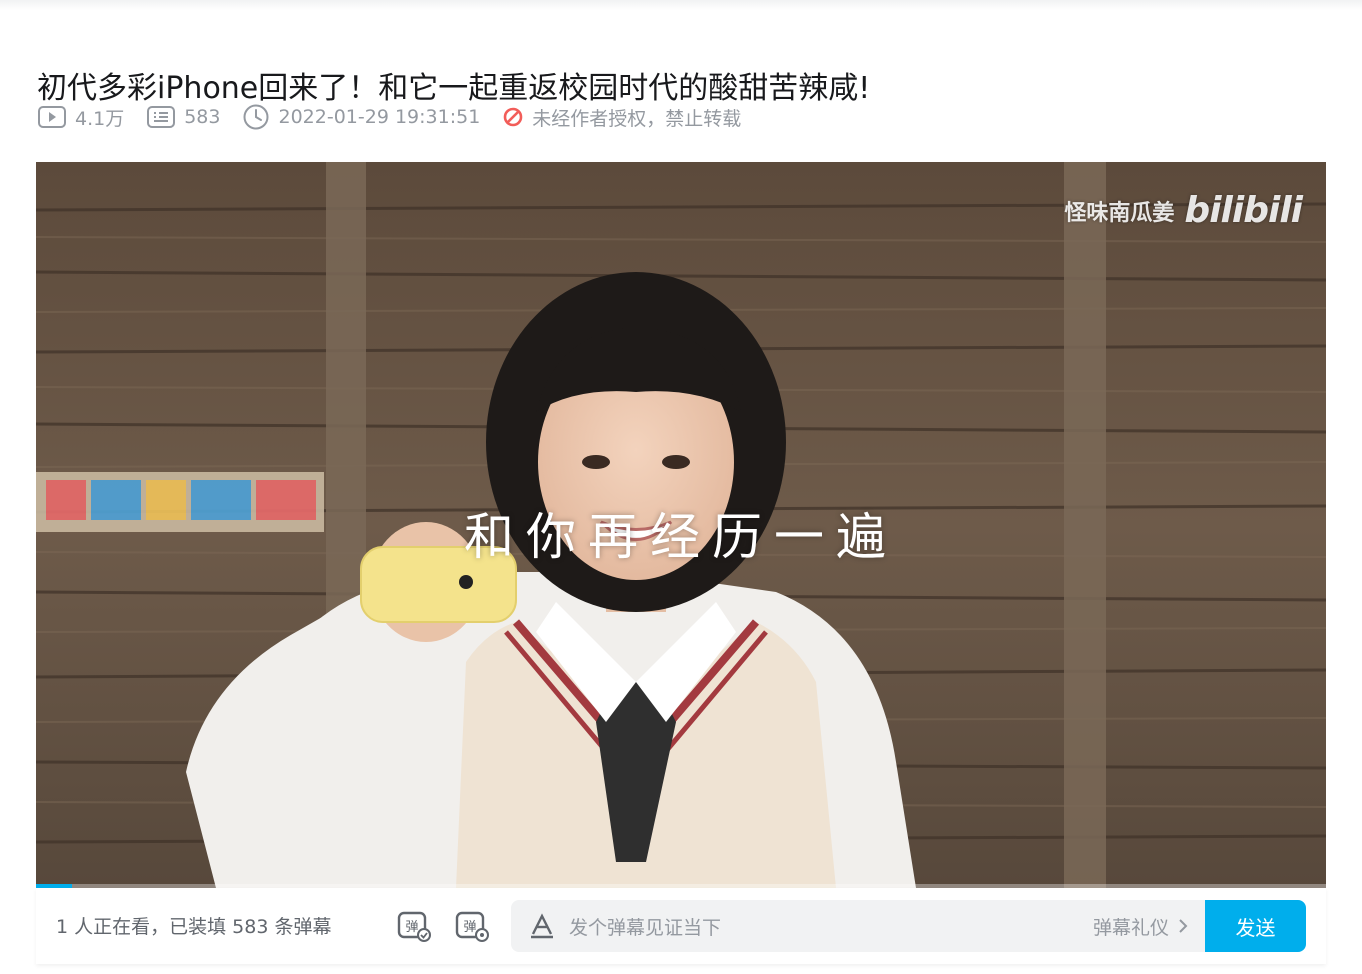  Describe the element at coordinates (379, 117) in the screenshot. I see `publish-time-value: 2022-01-29 19:31:51` at that location.